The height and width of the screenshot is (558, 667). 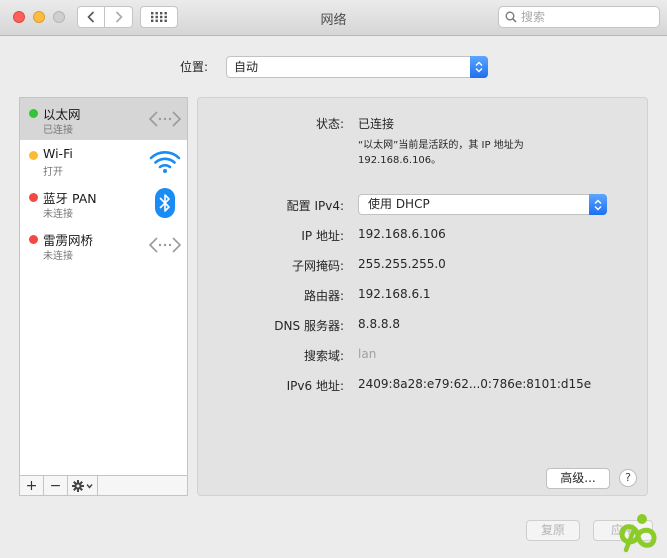 I want to click on chevron-down-icon, so click(x=89, y=486).